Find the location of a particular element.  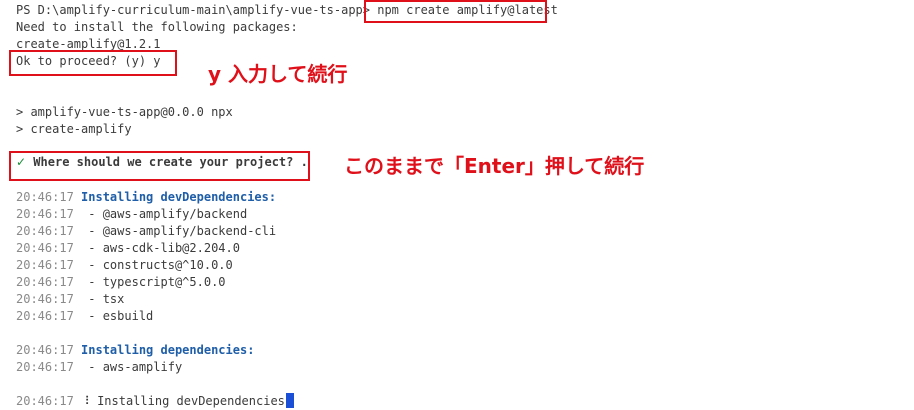

dev-dependency: - aws-cdk-lib@2.204.0 is located at coordinates (164, 248).